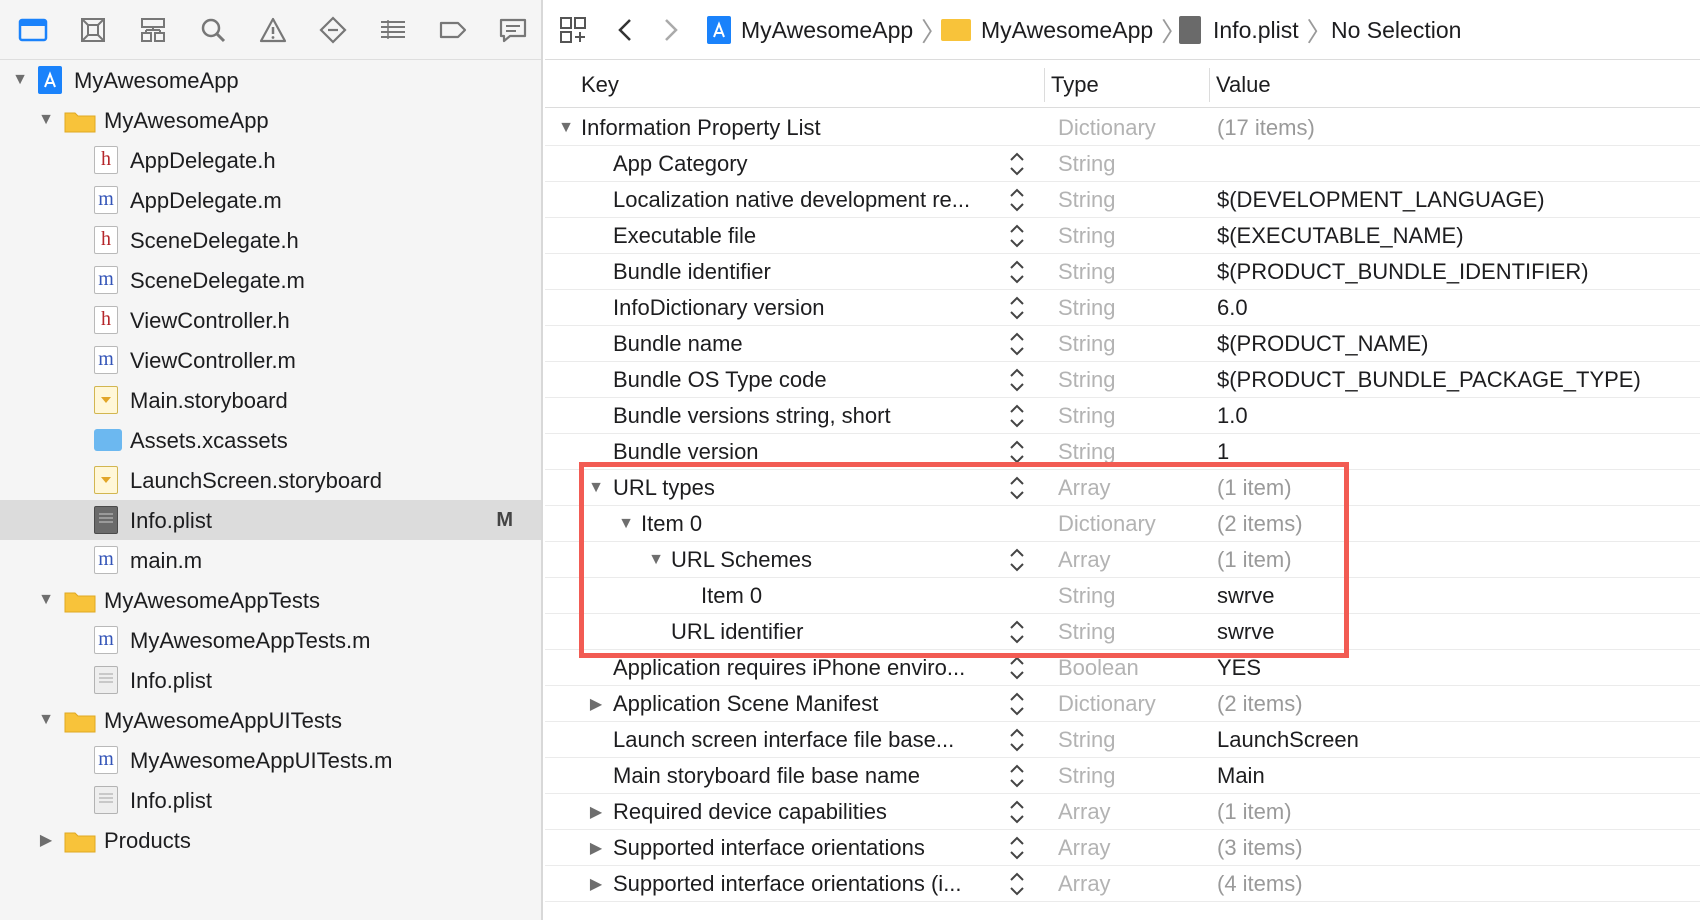  I want to click on plist-row: Bundle version String 1, so click(1122, 452).